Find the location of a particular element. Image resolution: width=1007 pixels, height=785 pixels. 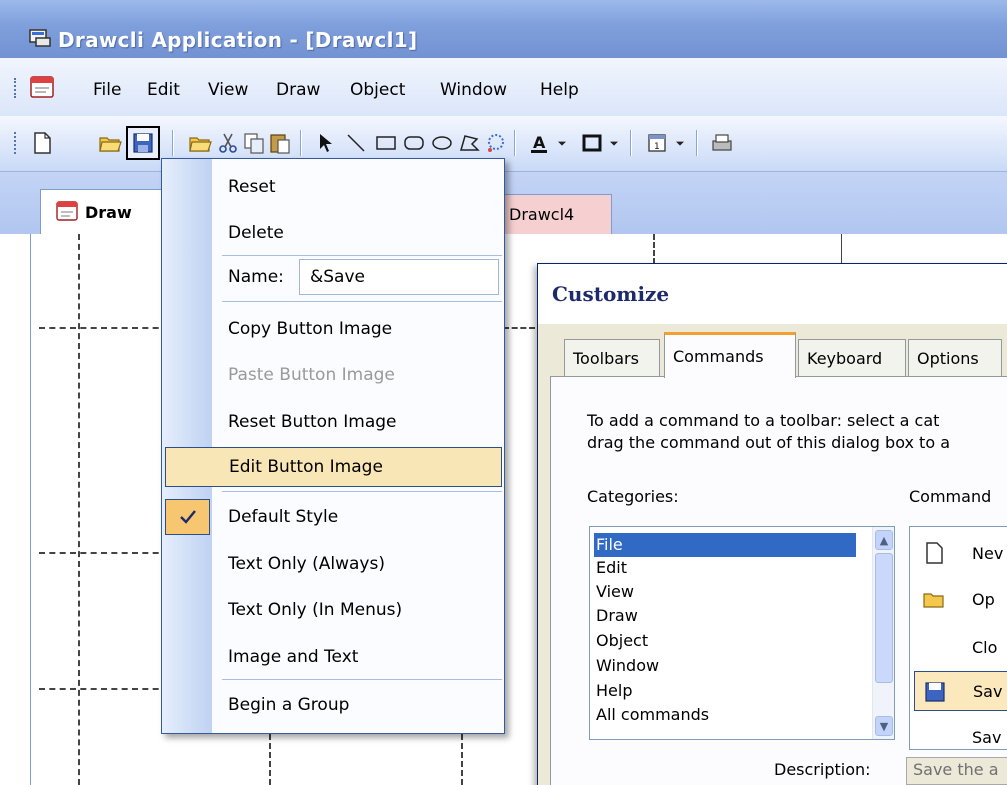

description-field: Save the a is located at coordinates (956, 771).